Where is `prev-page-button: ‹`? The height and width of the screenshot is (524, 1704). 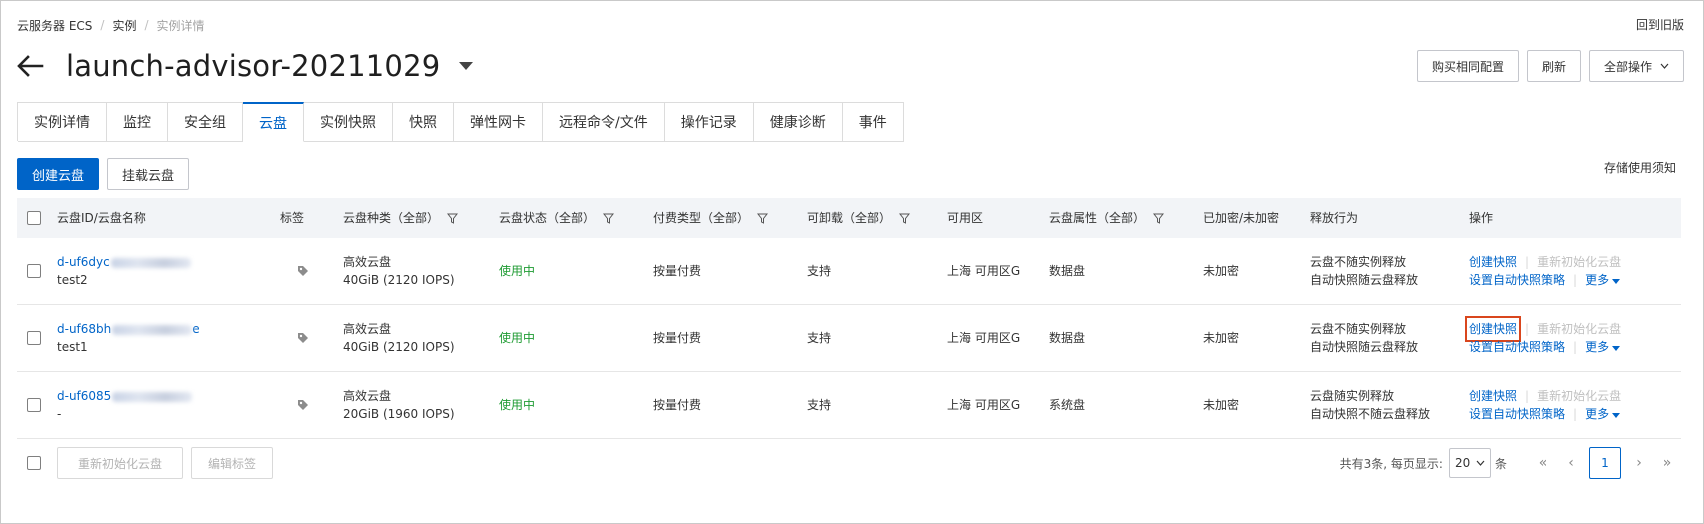
prev-page-button: ‹ is located at coordinates (1571, 463).